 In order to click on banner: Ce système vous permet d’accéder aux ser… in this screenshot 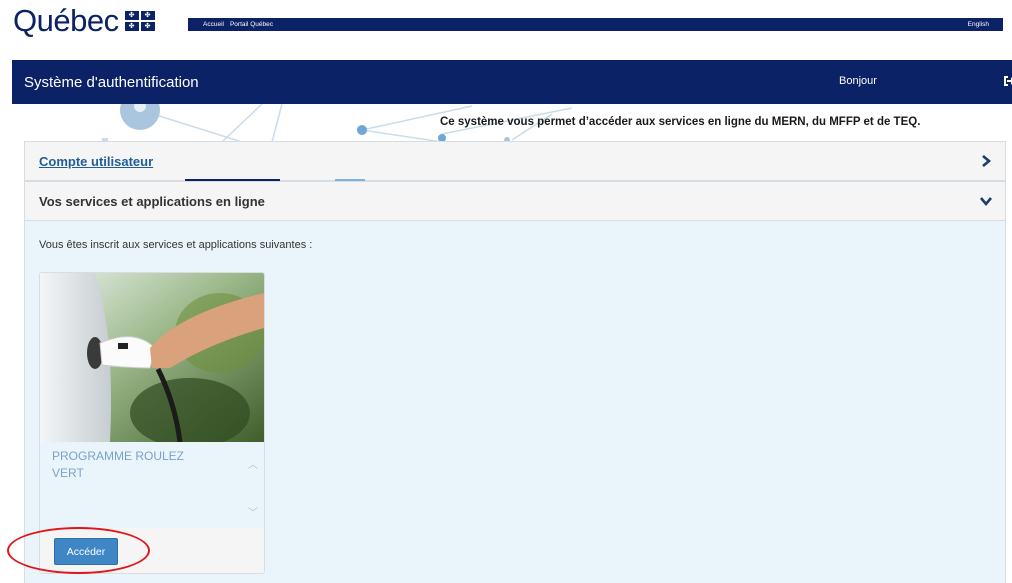, I will do `click(512, 123)`.